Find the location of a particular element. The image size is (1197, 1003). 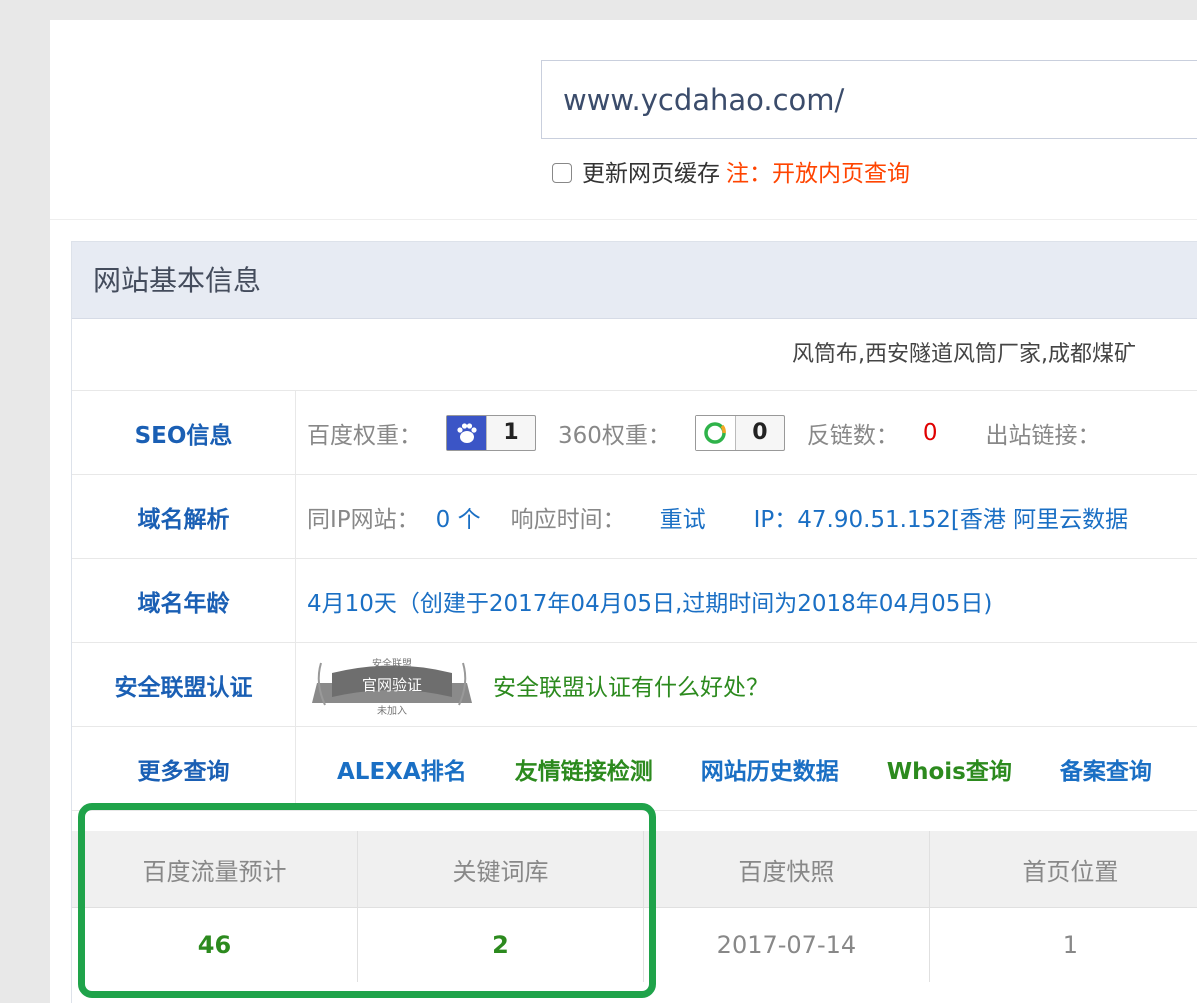

whois-link: Whois查询 is located at coordinates (949, 769).